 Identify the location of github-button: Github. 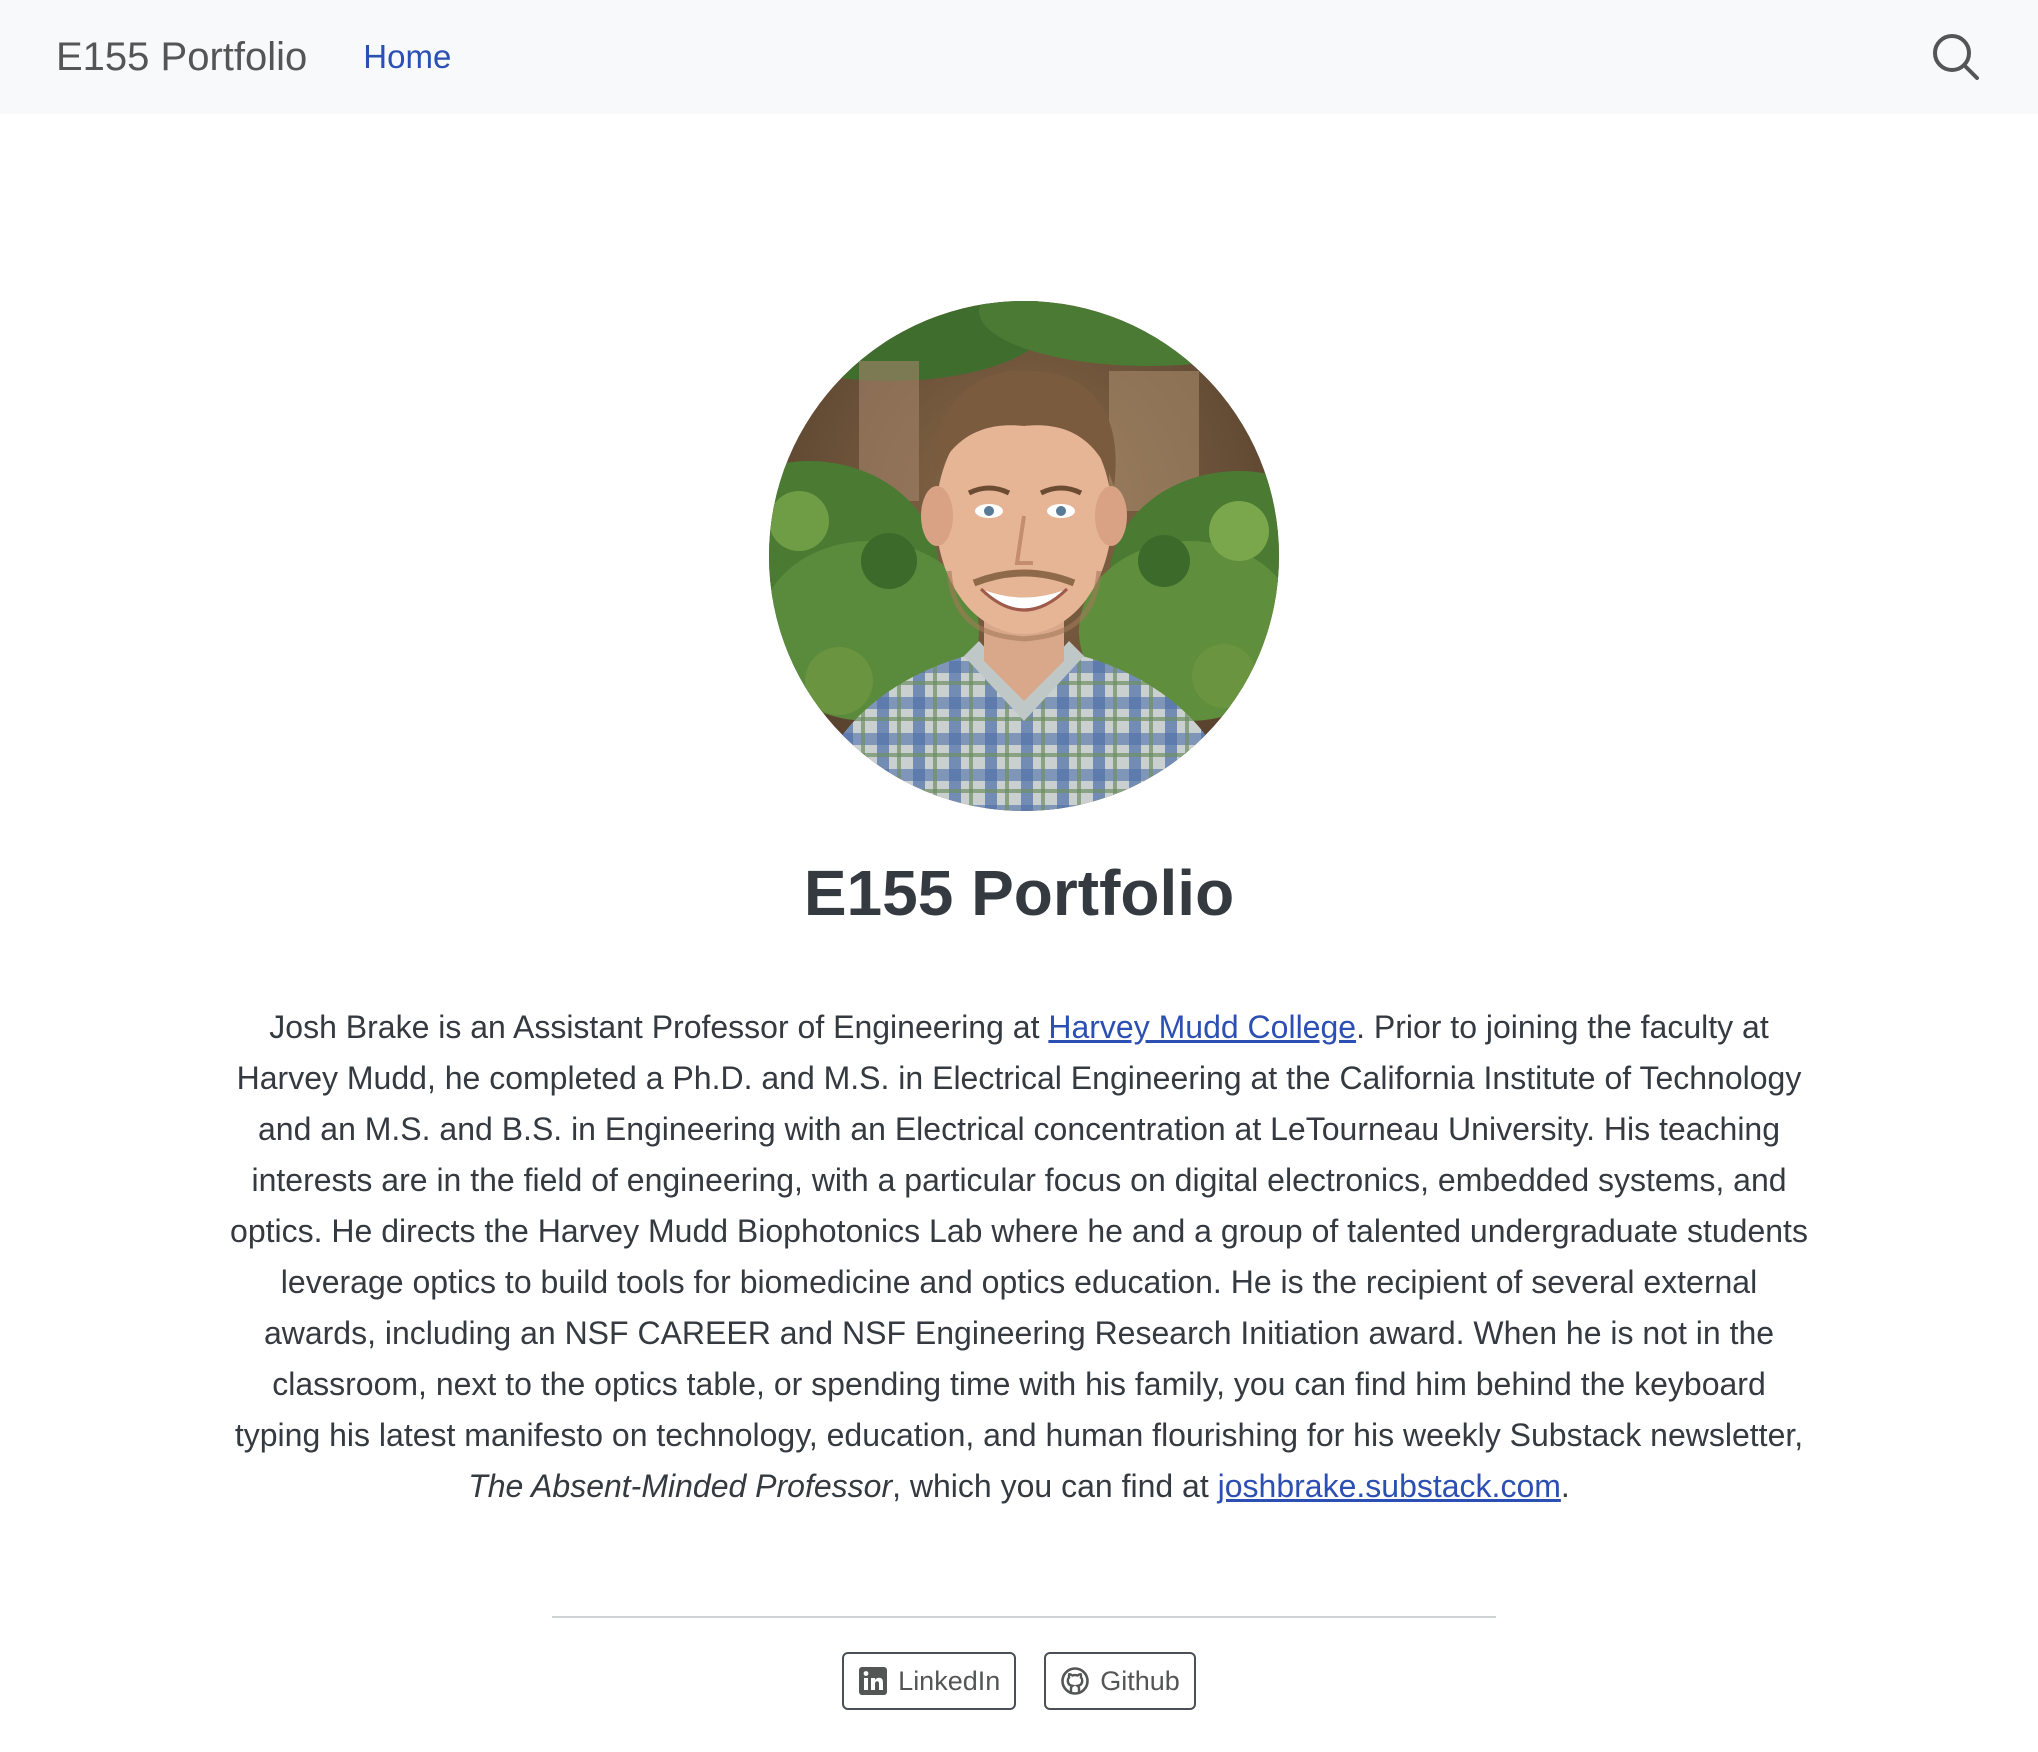
(1120, 1681).